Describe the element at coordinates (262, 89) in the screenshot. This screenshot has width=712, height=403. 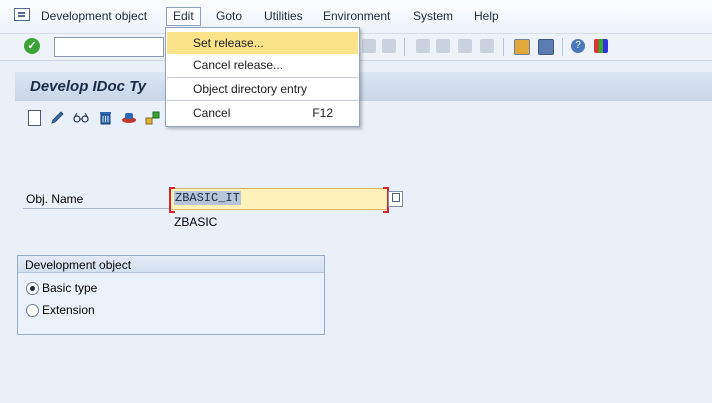
I see `menu-item-object-directory-entry: Object directory entry` at that location.